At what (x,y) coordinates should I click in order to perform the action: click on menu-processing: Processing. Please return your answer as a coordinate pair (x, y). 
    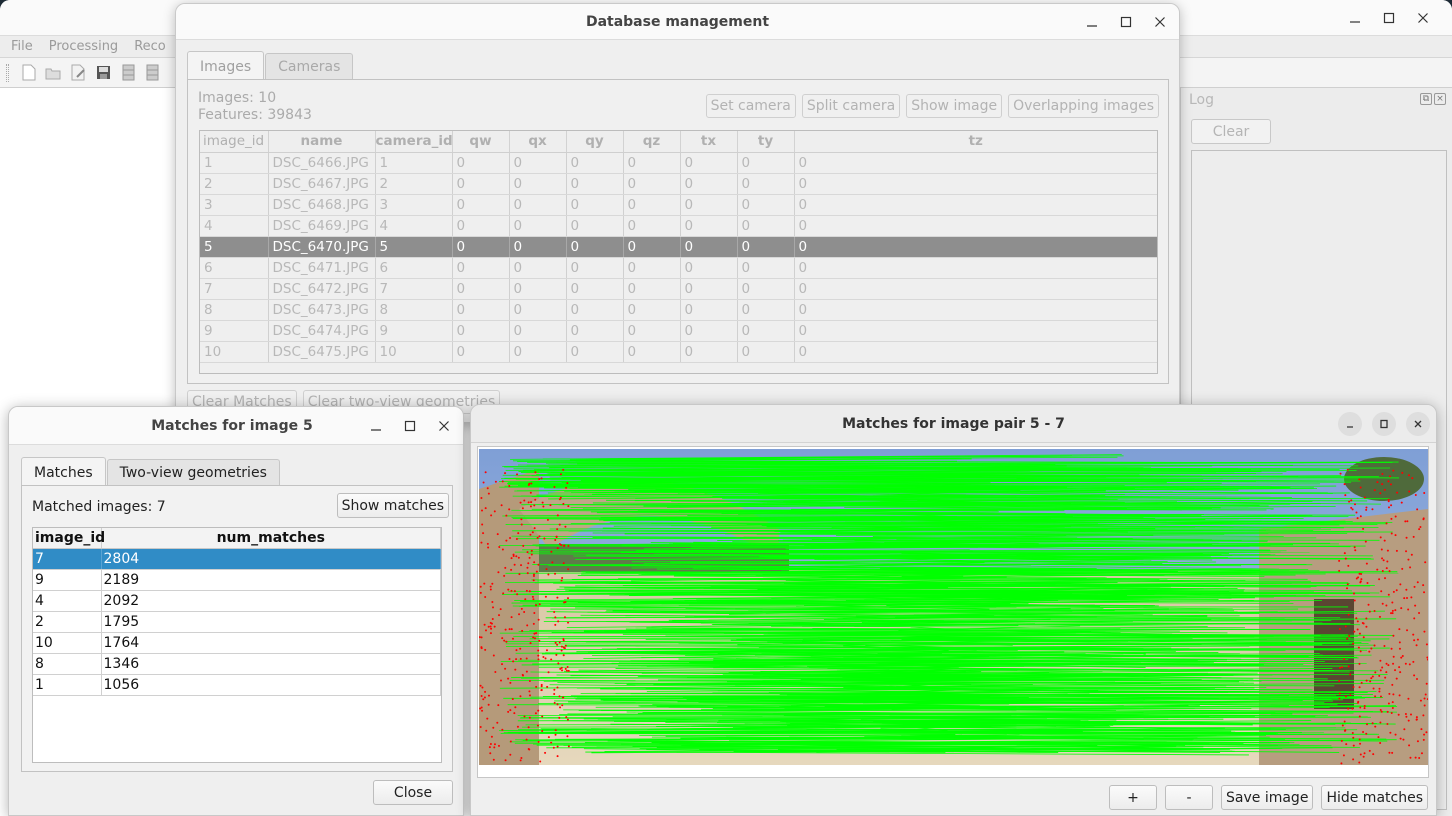
    Looking at the image, I should click on (83, 46).